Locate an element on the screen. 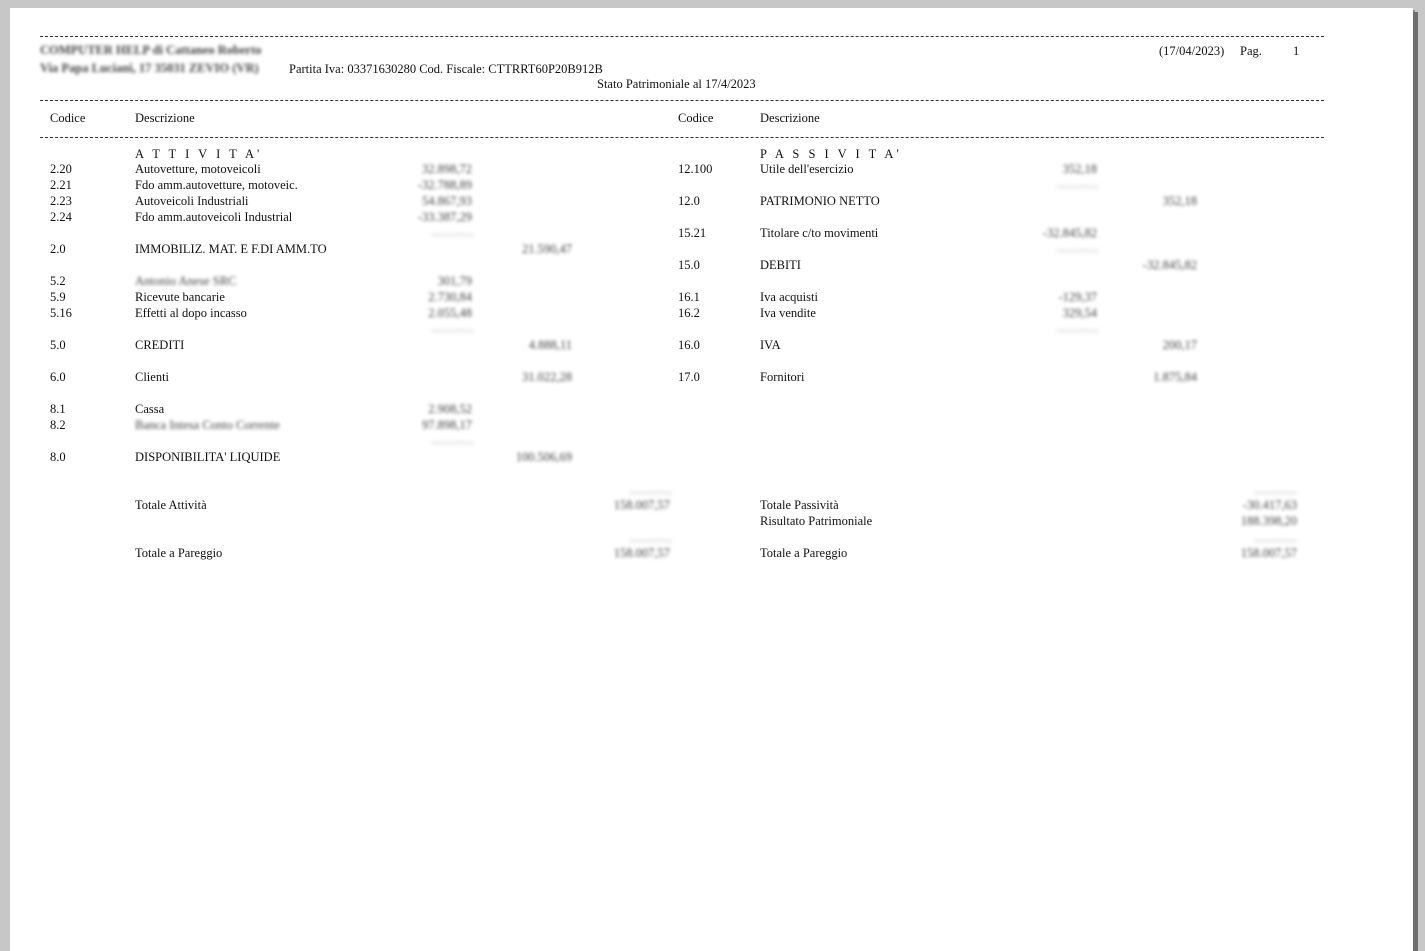 This screenshot has width=1425, height=951. left-row-desc: Fdo amm.autovetture, motoveic. is located at coordinates (216, 185).